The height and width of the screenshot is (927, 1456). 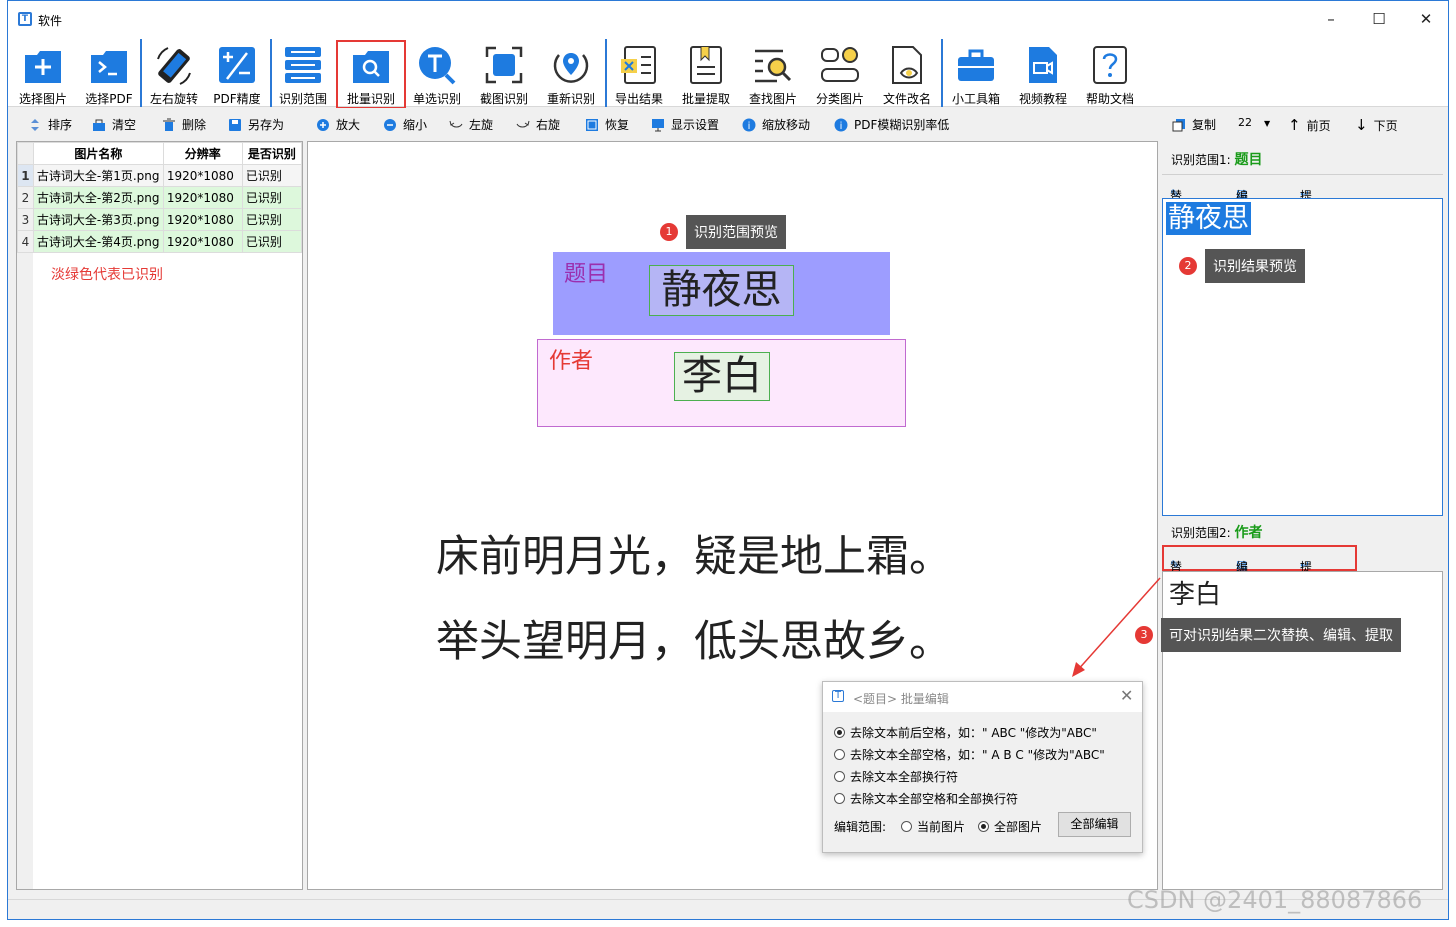 What do you see at coordinates (1194, 124) in the screenshot?
I see `copy-button: 复制` at bounding box center [1194, 124].